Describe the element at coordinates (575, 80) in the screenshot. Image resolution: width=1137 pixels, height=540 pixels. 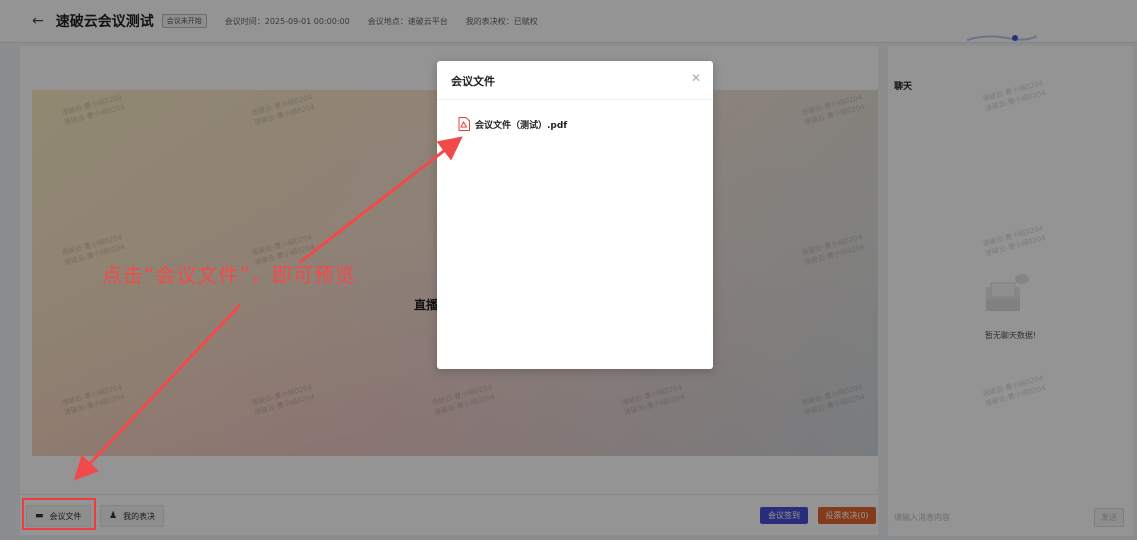
I see `dialog-header: 会议文件 ✕` at that location.